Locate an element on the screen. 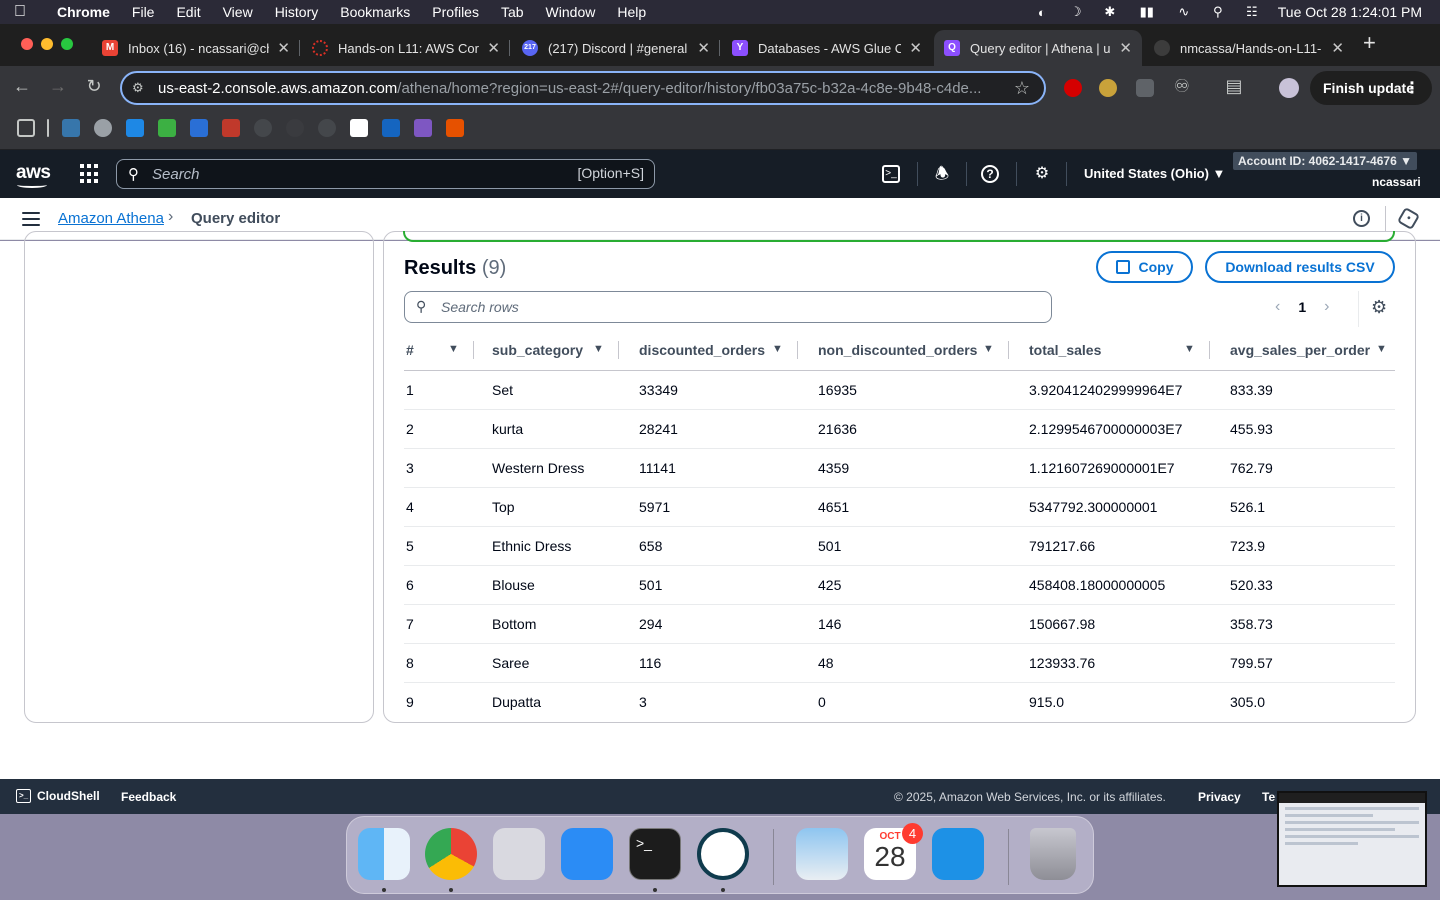 This screenshot has width=1440, height=900. zoom-window-button is located at coordinates (67, 44).